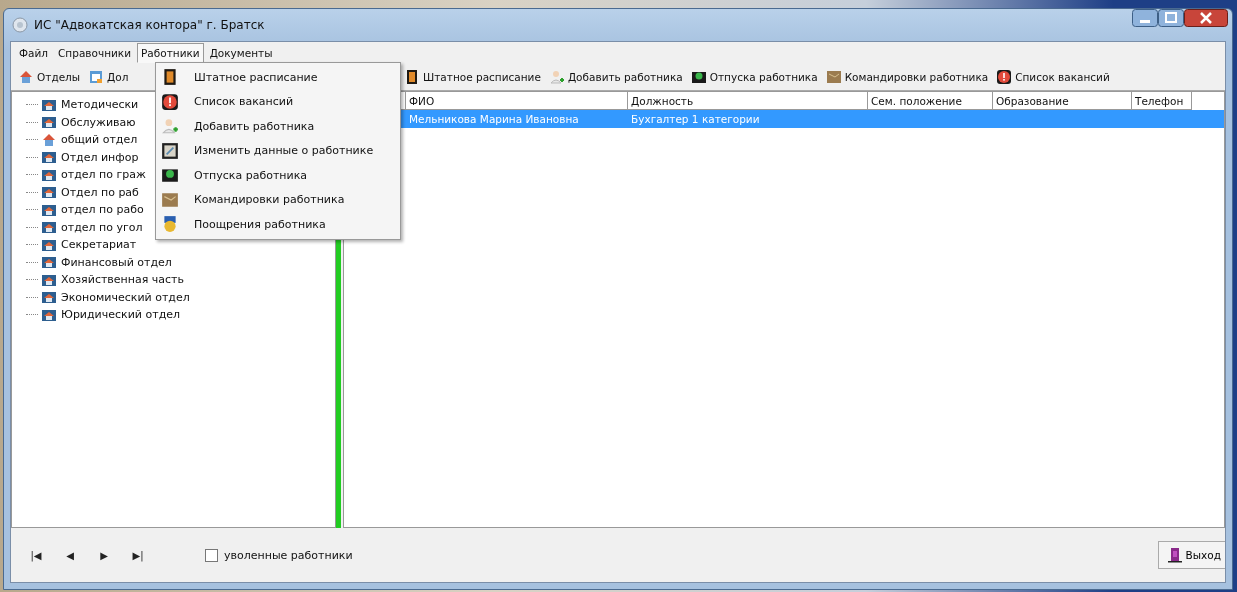 The width and height of the screenshot is (1237, 592). I want to click on app-icon, so click(20, 25).